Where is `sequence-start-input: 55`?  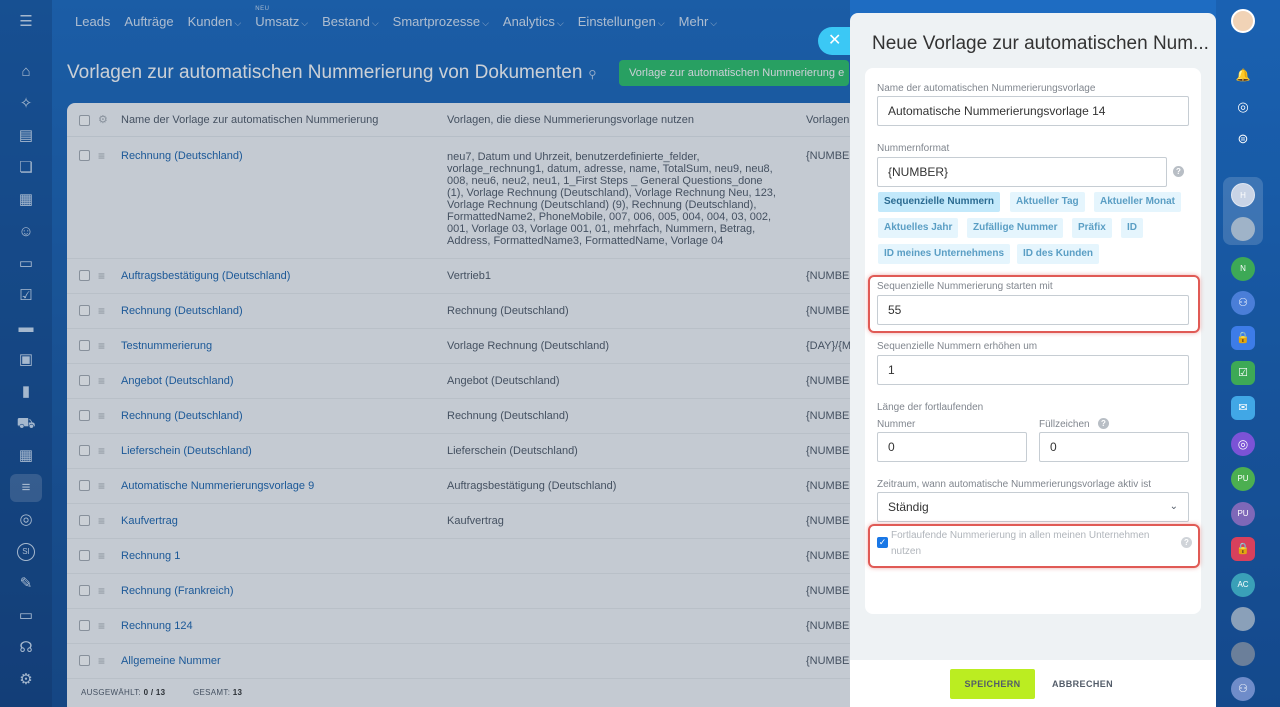
sequence-start-input: 55 is located at coordinates (1033, 310).